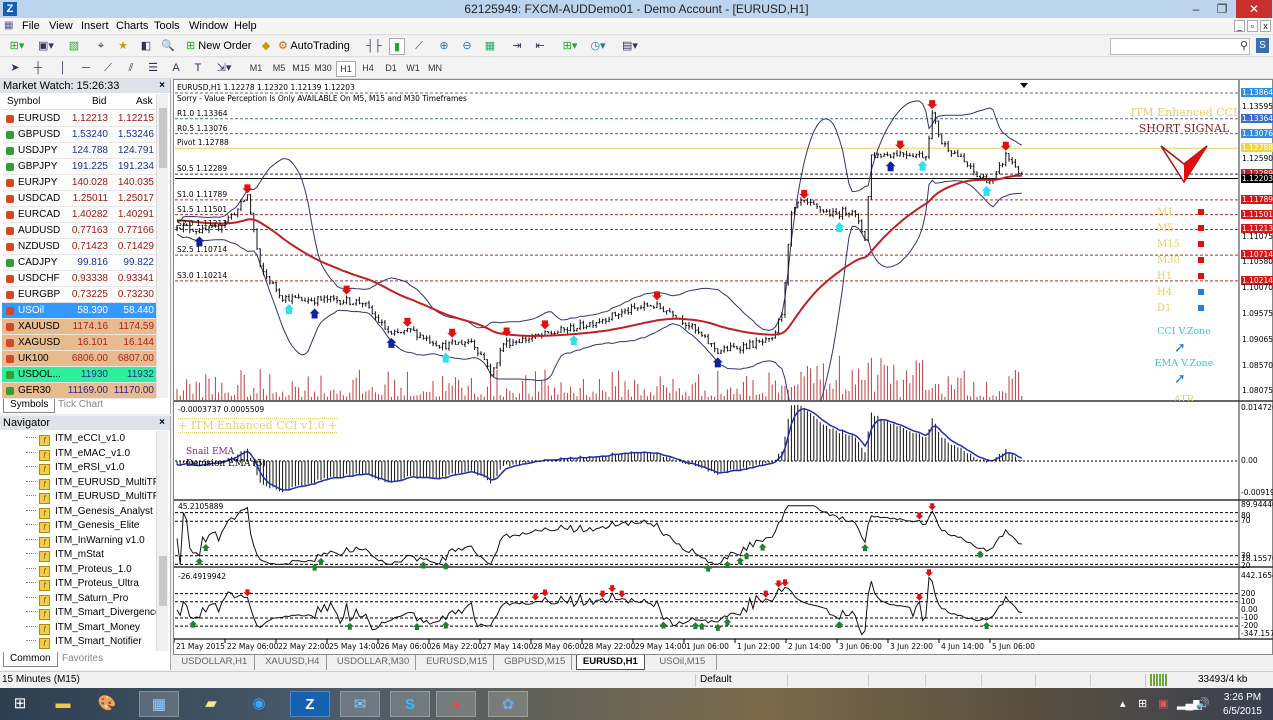 Image resolution: width=1273 pixels, height=720 pixels. What do you see at coordinates (91, 526) in the screenshot?
I see `navigator-item: f ITM_Genesis_Elite` at bounding box center [91, 526].